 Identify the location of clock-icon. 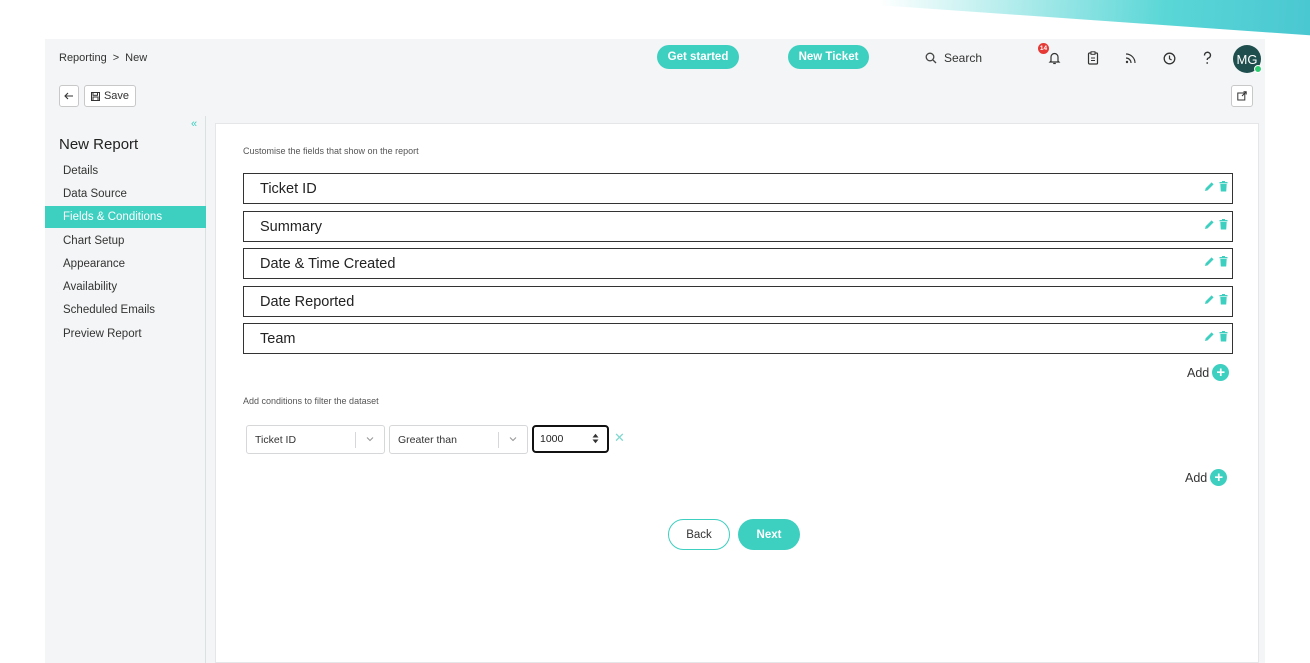
(1169, 58).